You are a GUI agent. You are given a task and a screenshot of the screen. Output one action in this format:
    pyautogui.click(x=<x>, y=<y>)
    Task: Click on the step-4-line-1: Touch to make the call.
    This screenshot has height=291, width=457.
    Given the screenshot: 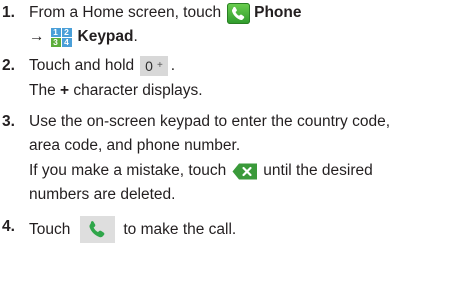 What is the action you would take?
    pyautogui.click(x=132, y=229)
    